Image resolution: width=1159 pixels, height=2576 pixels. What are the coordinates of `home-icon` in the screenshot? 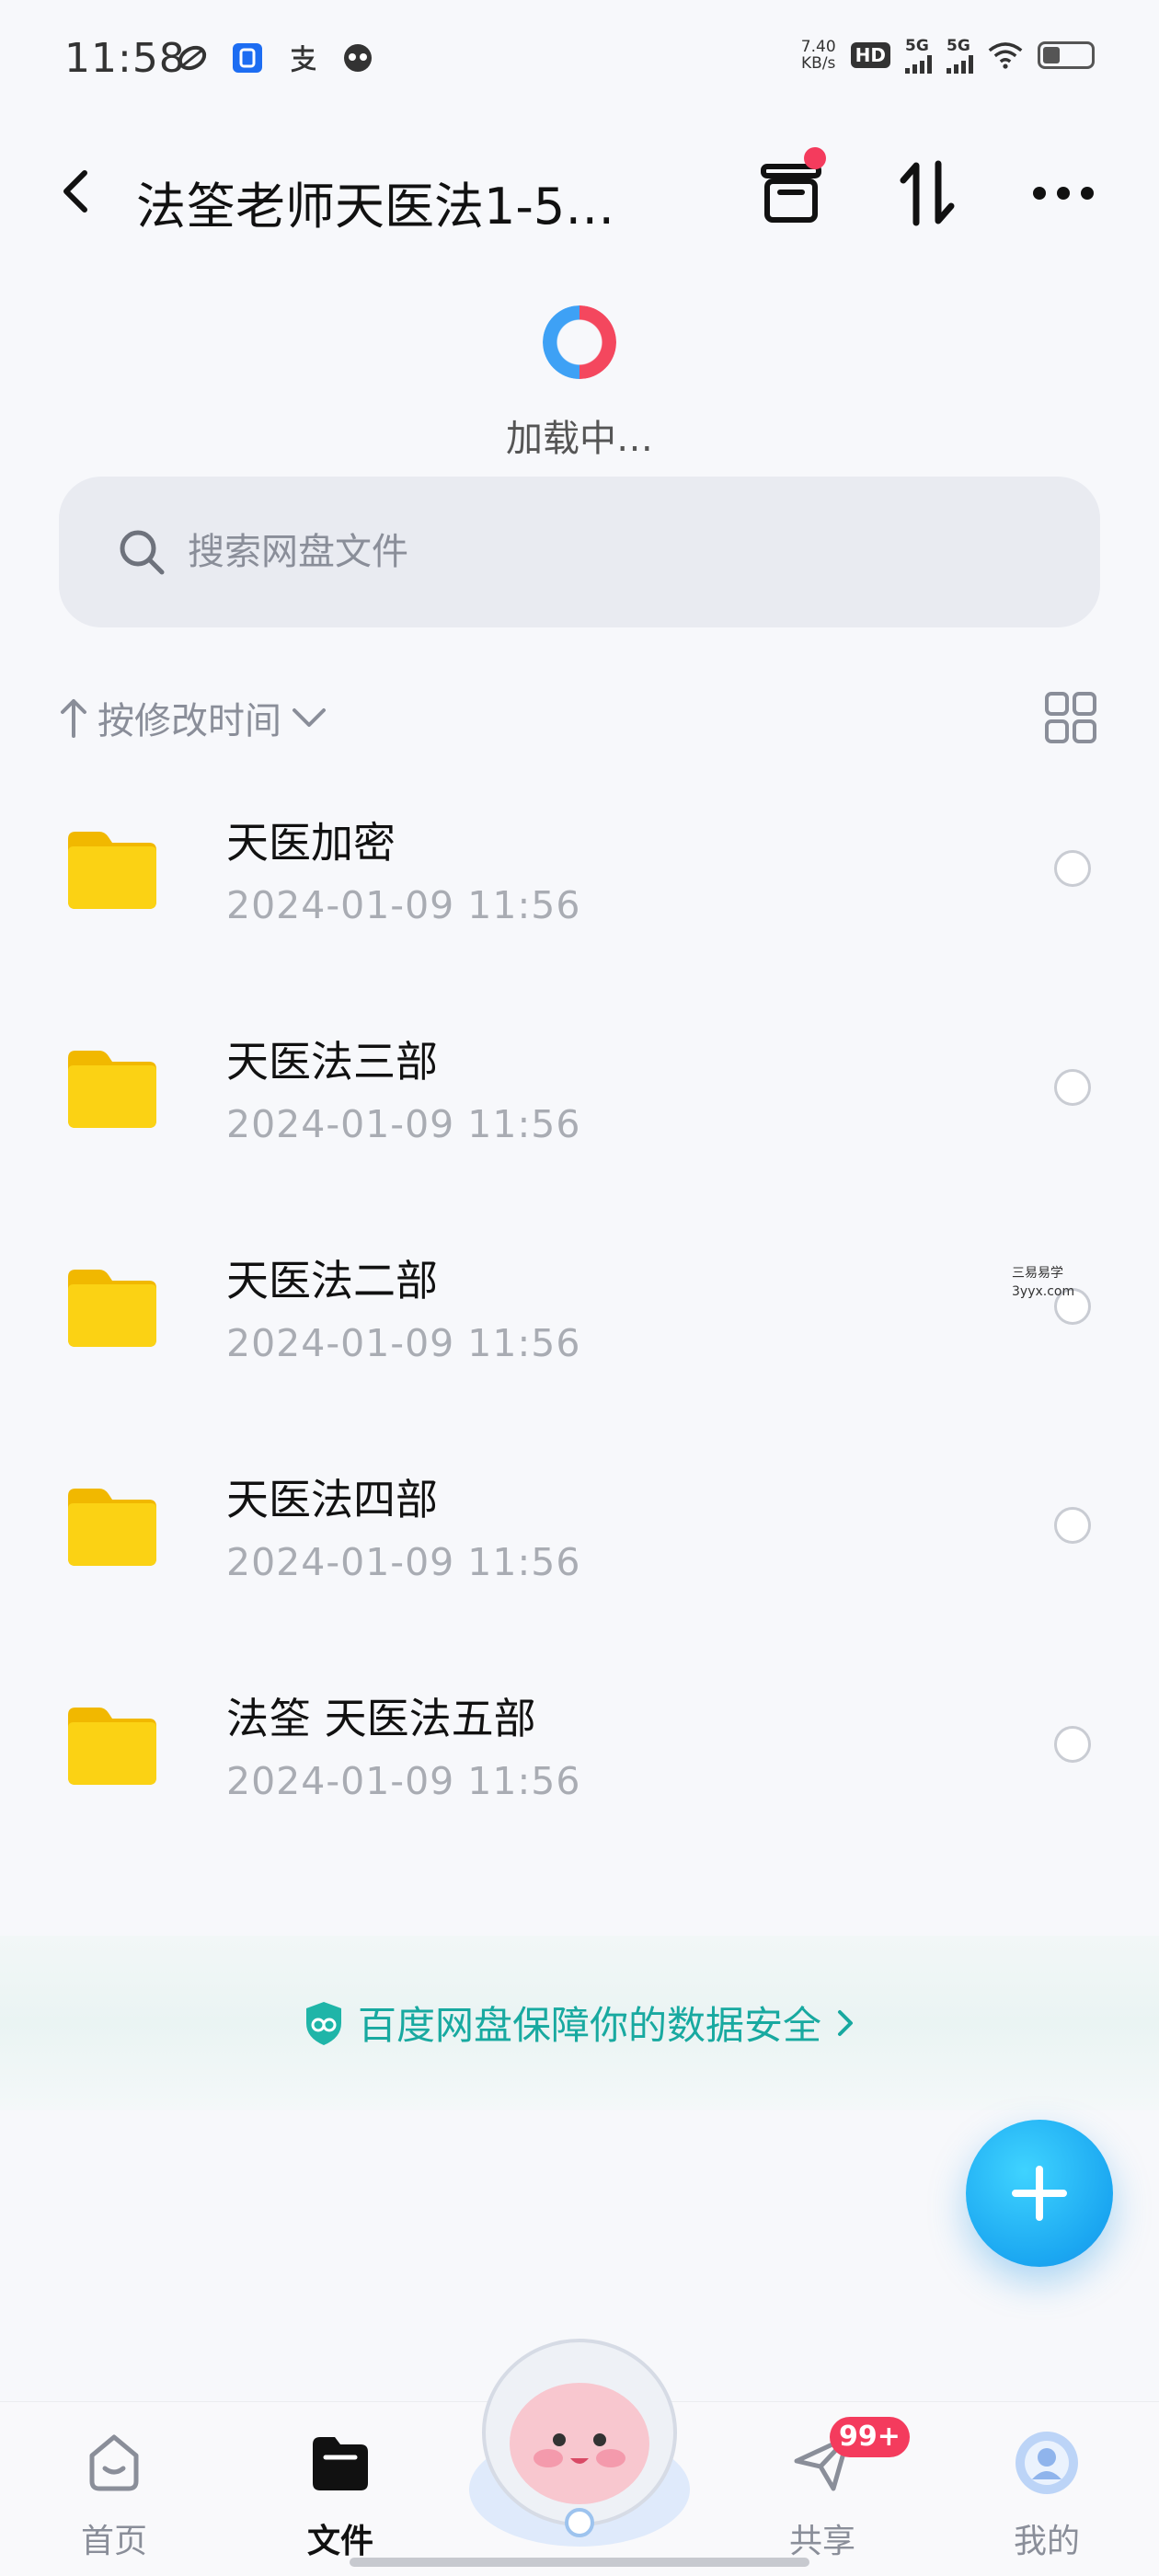 It's located at (114, 2462).